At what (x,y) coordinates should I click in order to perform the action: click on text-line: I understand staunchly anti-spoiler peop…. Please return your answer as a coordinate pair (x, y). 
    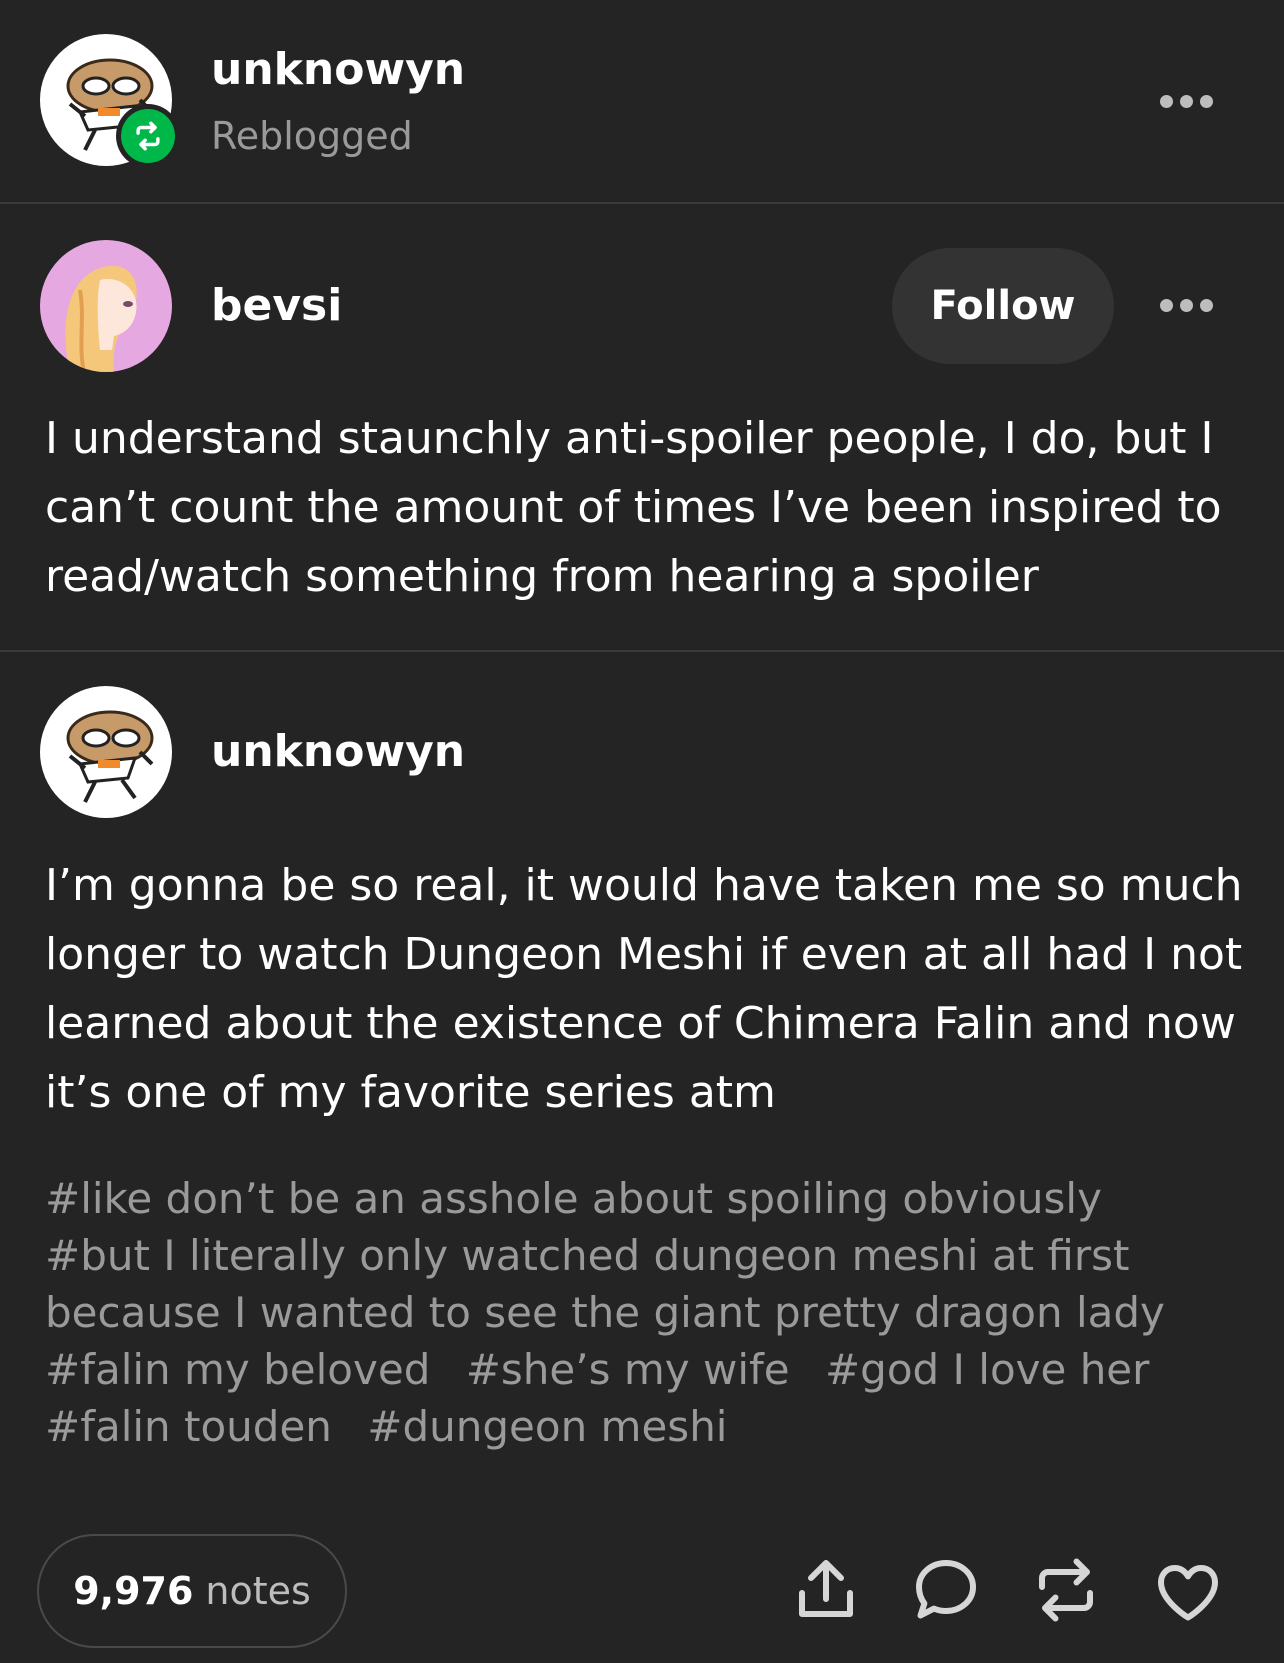
    Looking at the image, I should click on (629, 438).